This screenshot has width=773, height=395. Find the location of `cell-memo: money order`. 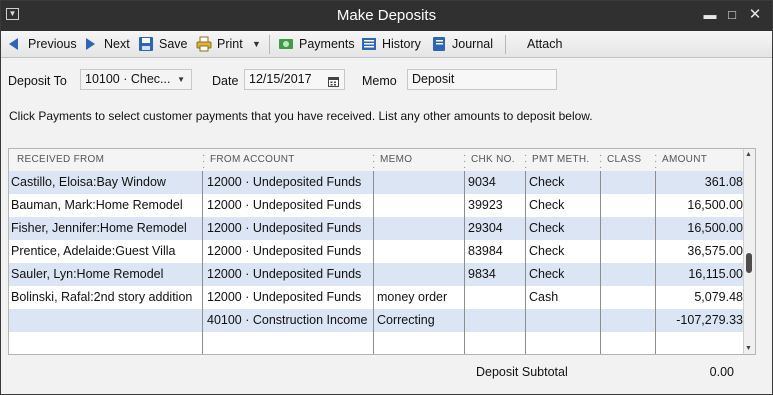

cell-memo: money order is located at coordinates (419, 297).